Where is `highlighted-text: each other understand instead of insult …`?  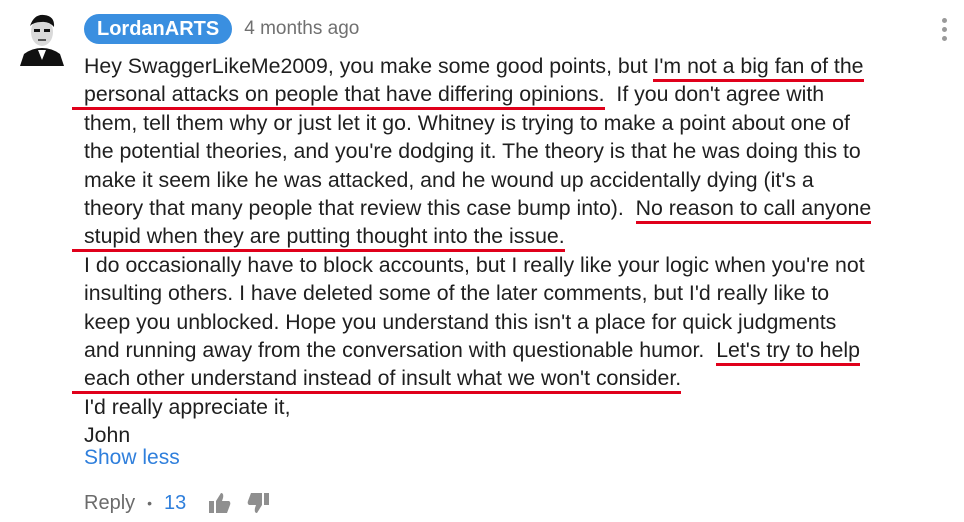 highlighted-text: each other understand instead of insult … is located at coordinates (377, 380).